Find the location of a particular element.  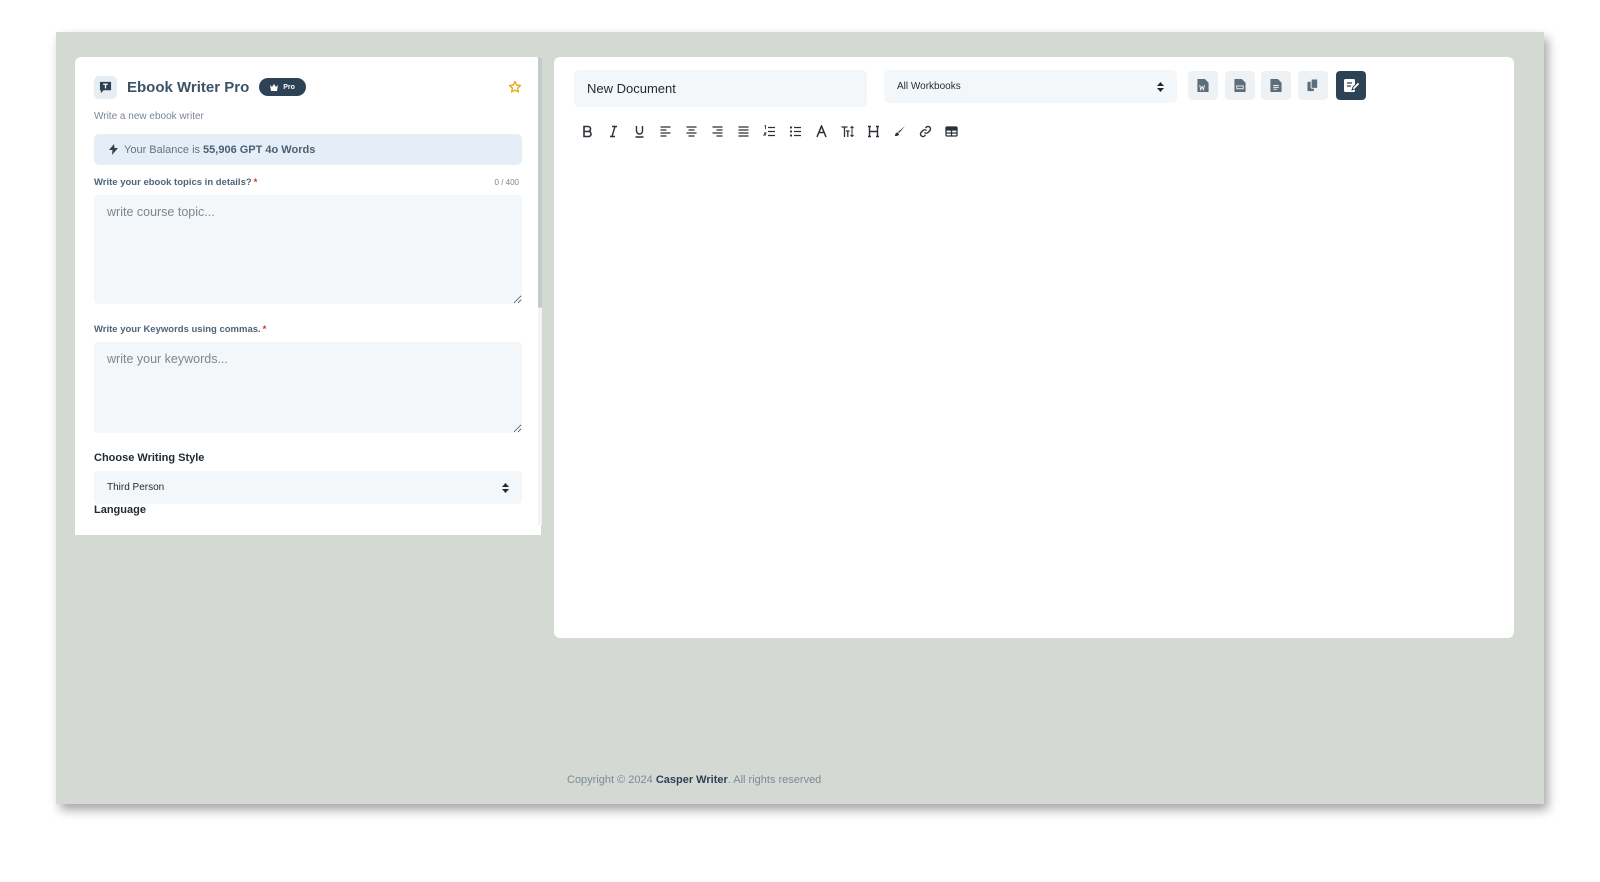

align-left-icon is located at coordinates (665, 131).